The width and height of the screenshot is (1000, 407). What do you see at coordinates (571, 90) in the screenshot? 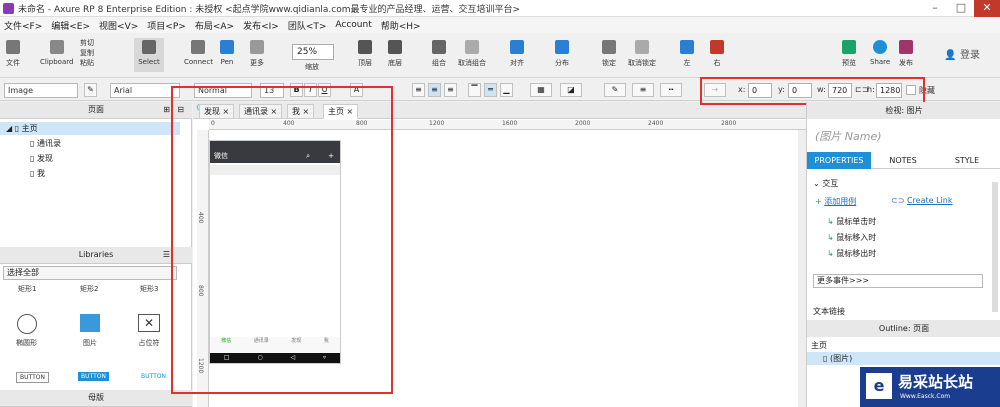
I see `shadow-icon: ◪` at bounding box center [571, 90].